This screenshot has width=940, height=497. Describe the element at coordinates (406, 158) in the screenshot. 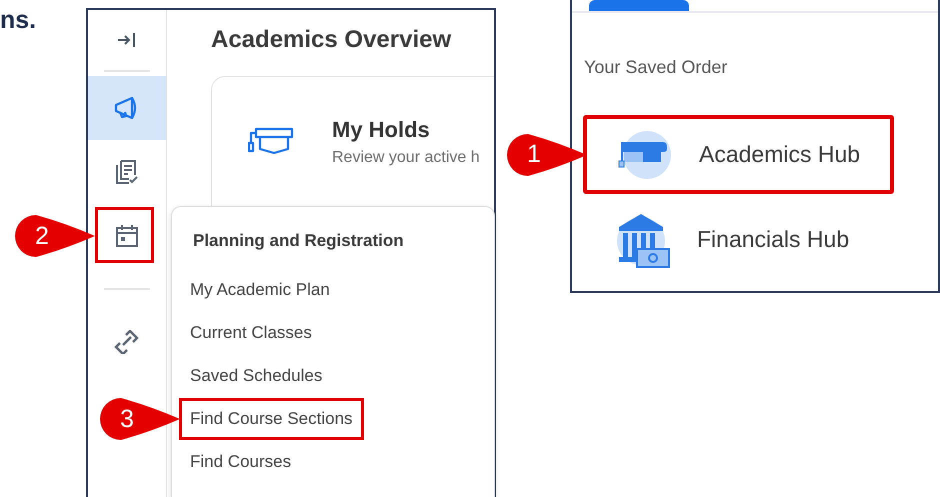

I see `card-subtitle: Review your active h` at that location.